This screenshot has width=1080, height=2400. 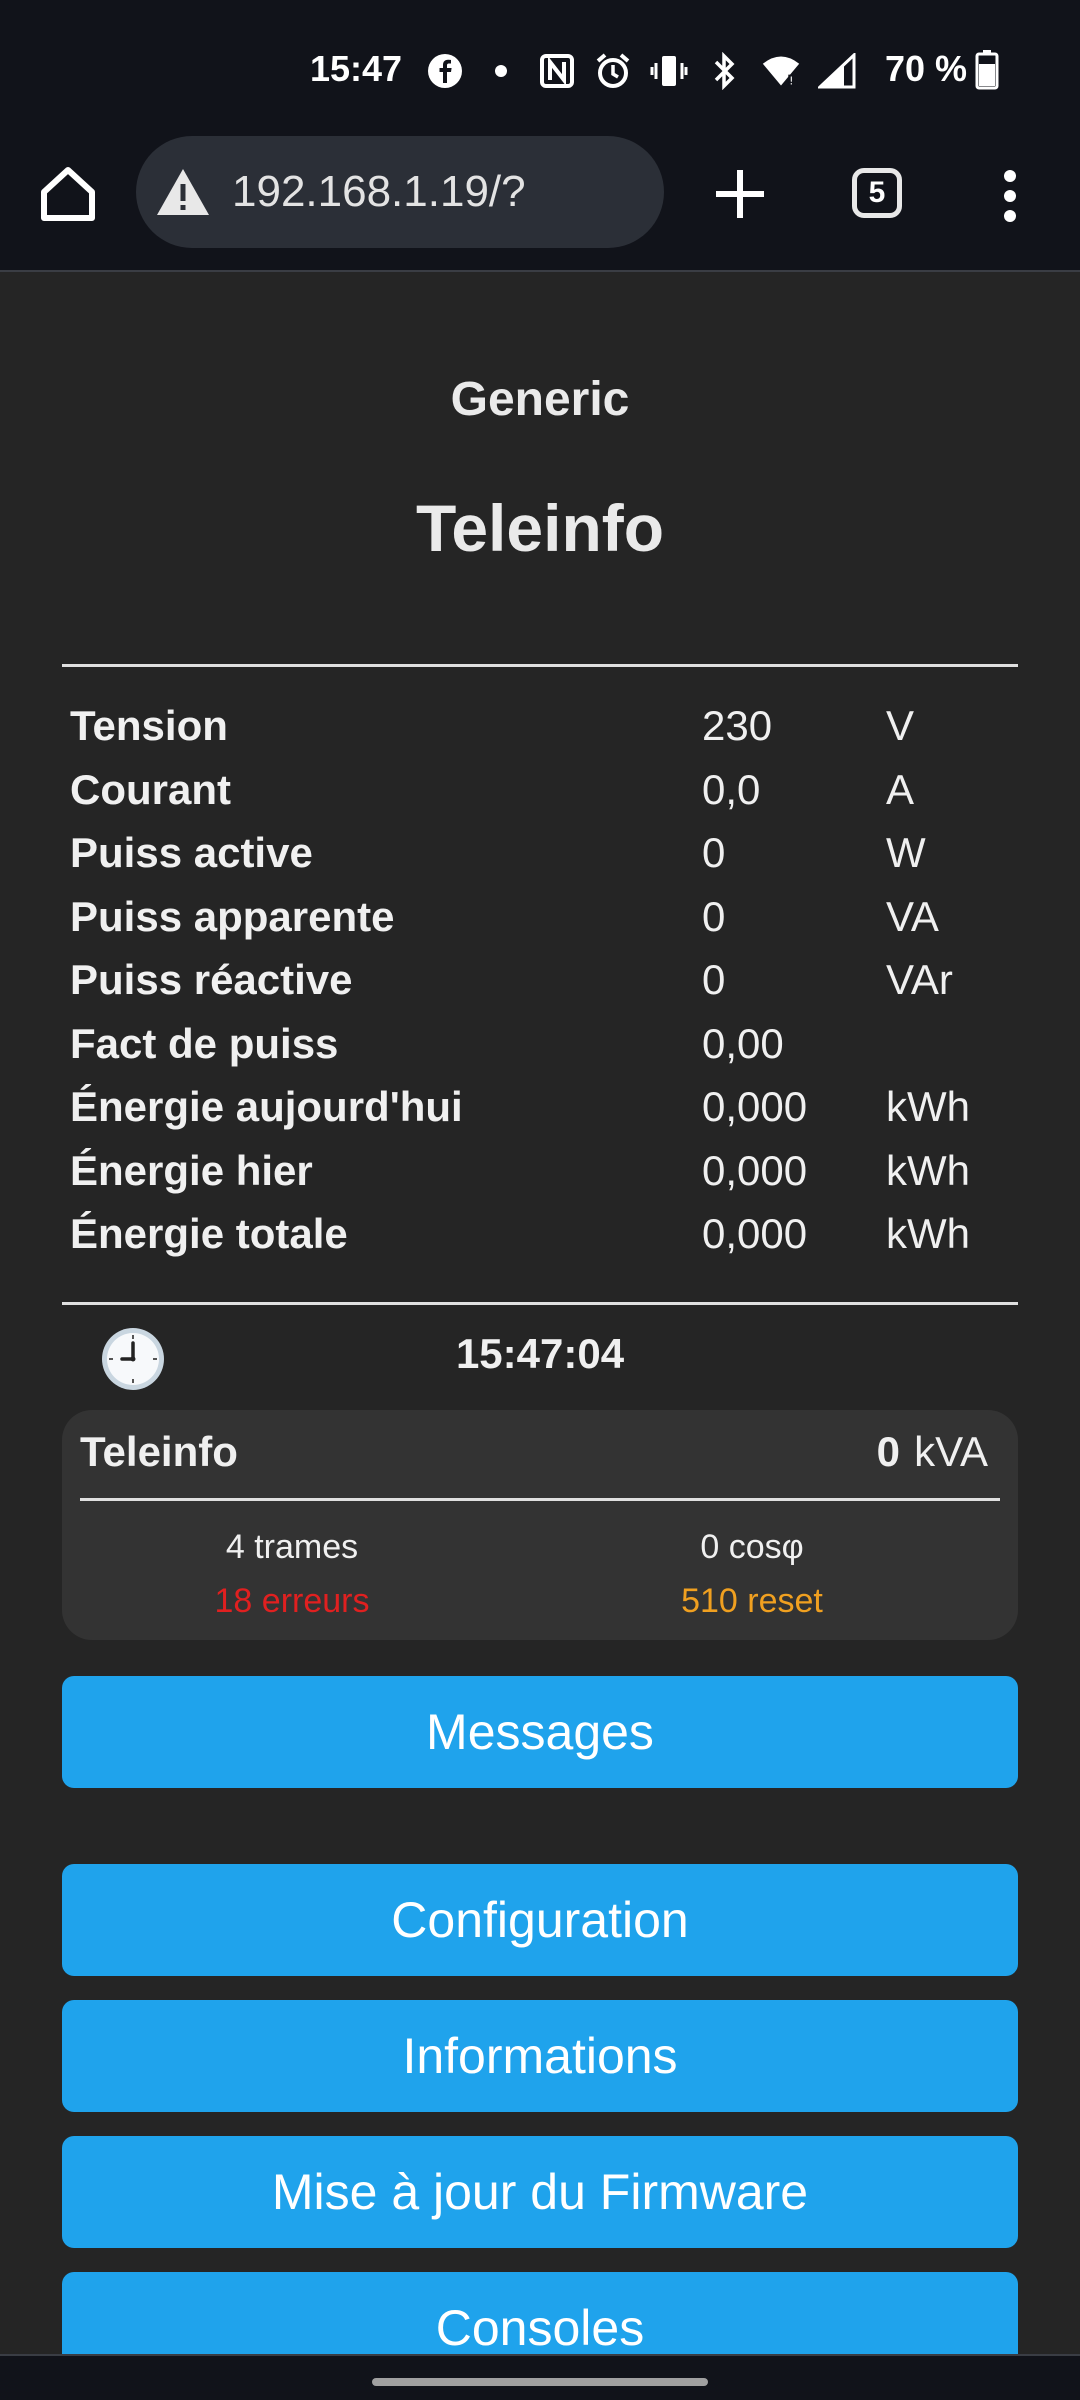 I want to click on home-gesture-handle, so click(x=540, y=2382).